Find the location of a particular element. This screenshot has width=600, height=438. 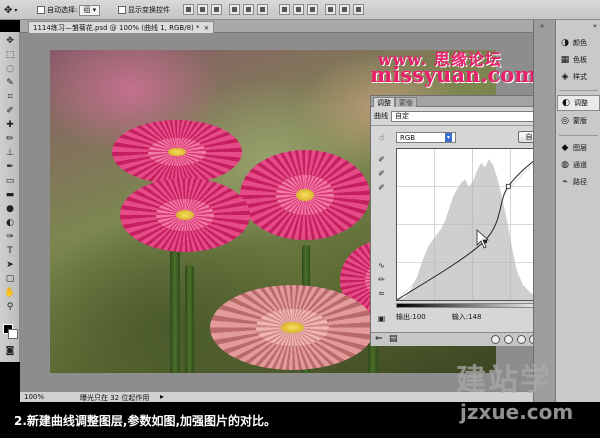

healing-brush-tool-icon: ✚ is located at coordinates (10, 125).